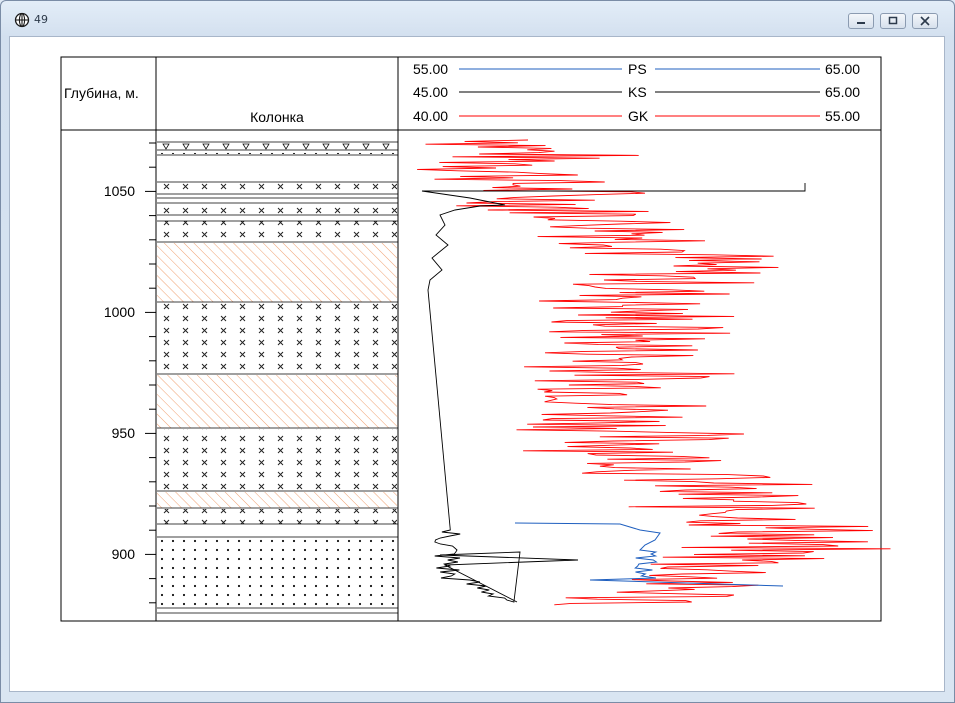  Describe the element at coordinates (101, 93) in the screenshot. I see `depth-header-label: Глубина, м.` at that location.